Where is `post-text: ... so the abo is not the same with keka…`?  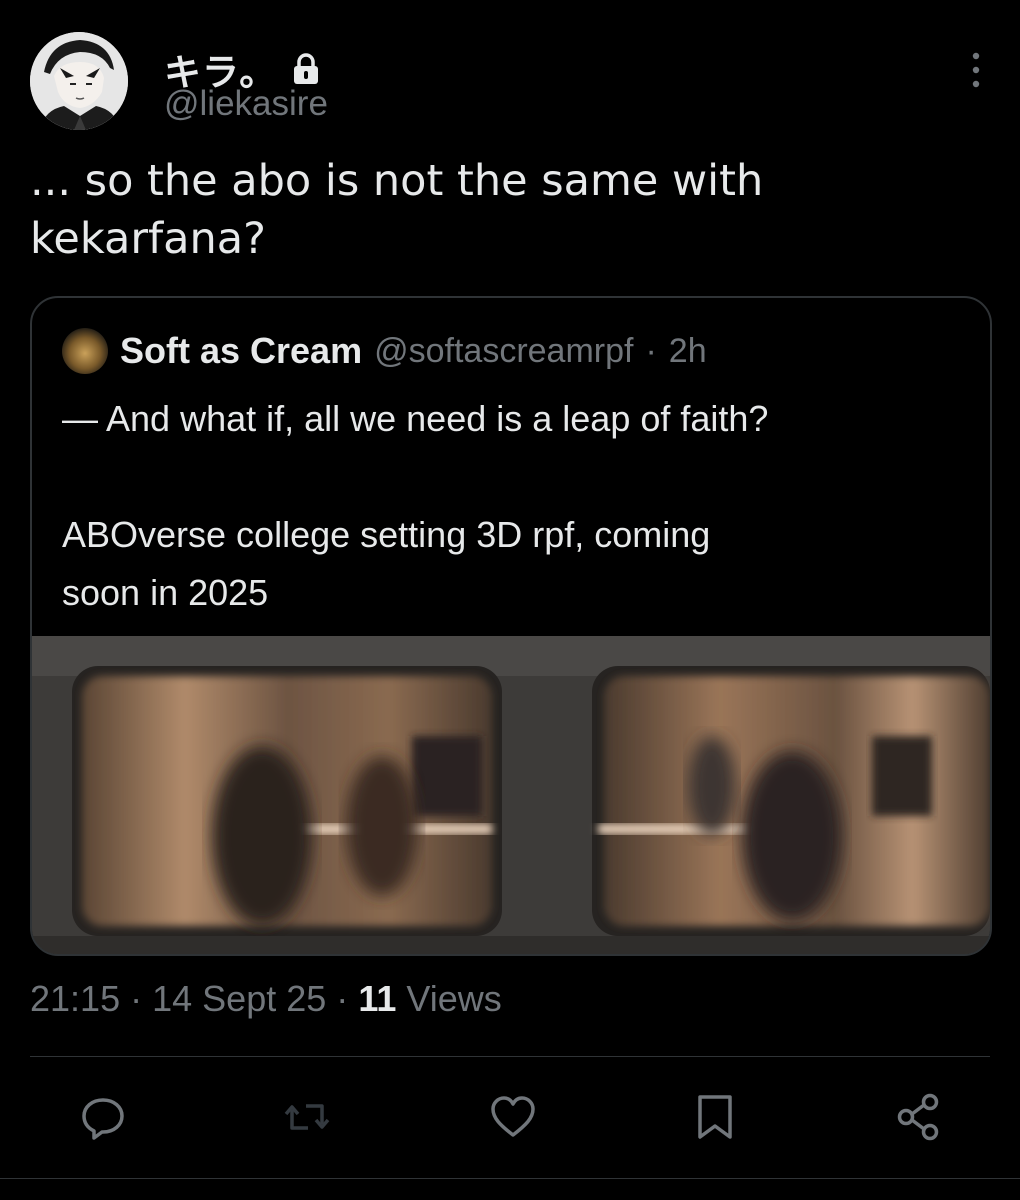 post-text: ... so the abo is not the same with keka… is located at coordinates (397, 210).